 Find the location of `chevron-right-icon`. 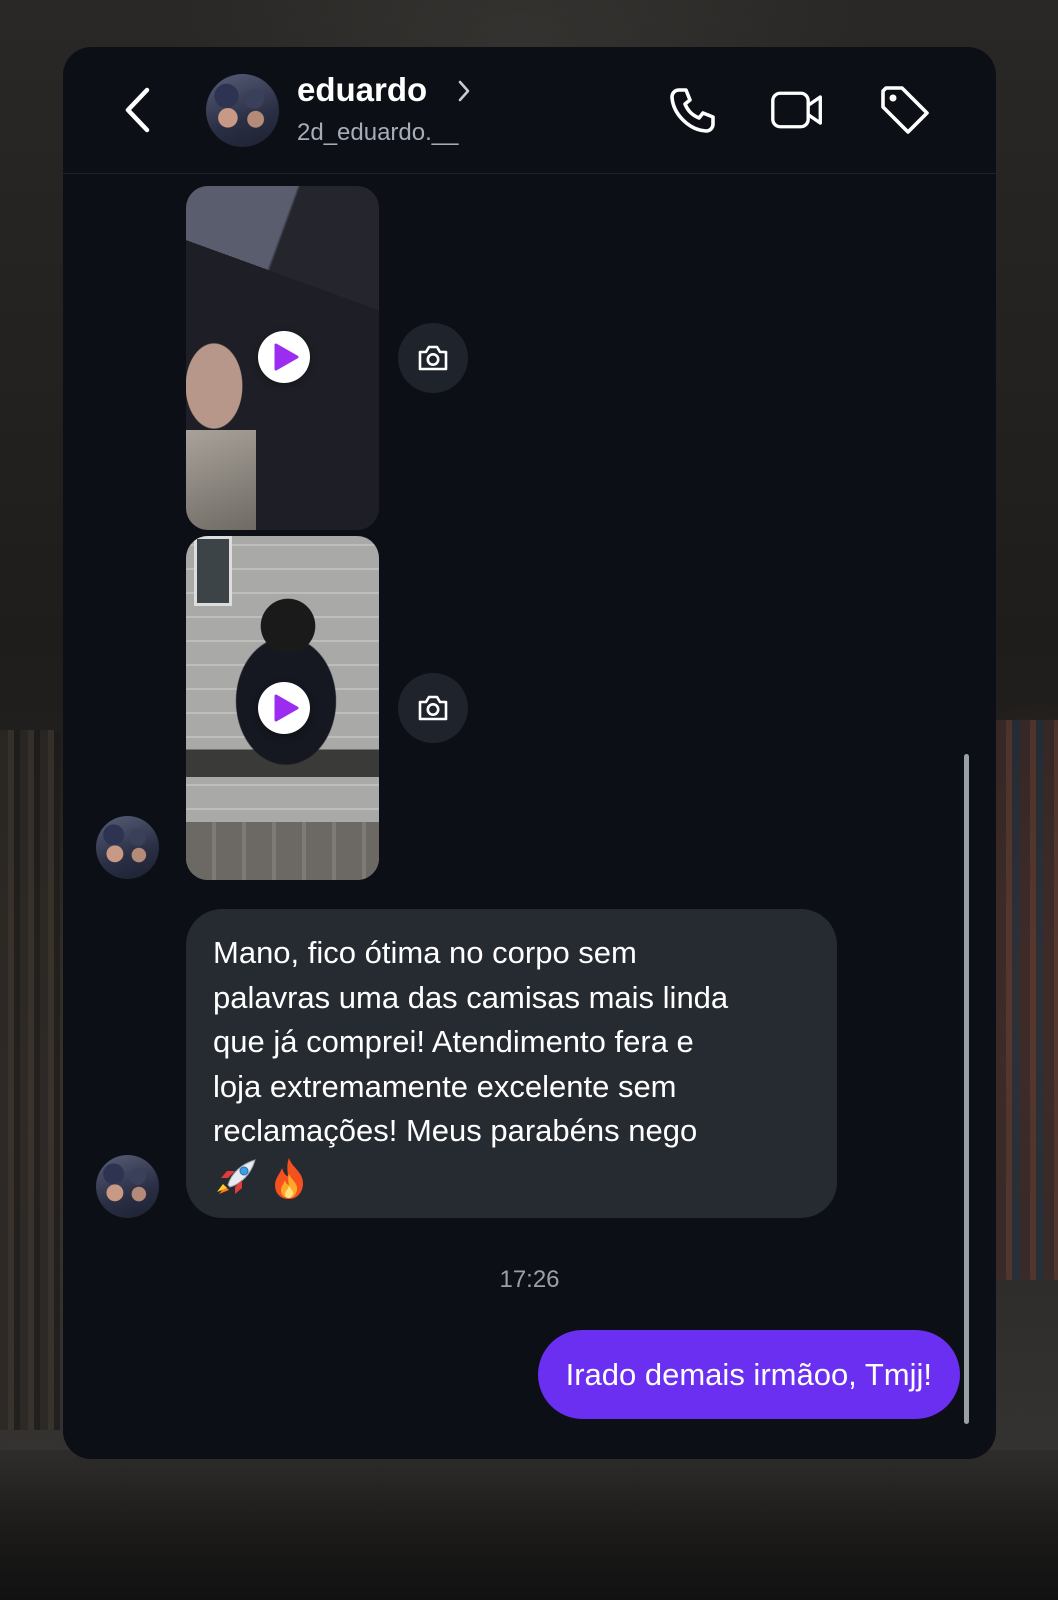

chevron-right-icon is located at coordinates (464, 91).